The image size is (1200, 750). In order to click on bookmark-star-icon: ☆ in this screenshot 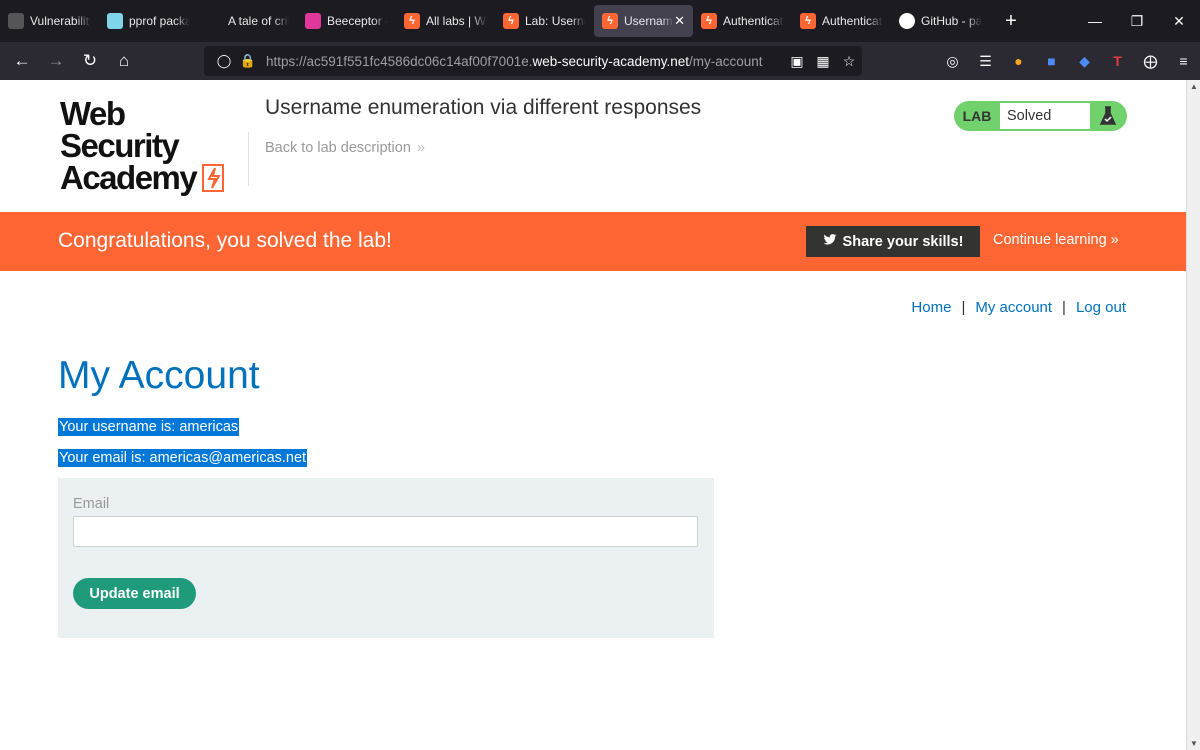, I will do `click(849, 61)`.